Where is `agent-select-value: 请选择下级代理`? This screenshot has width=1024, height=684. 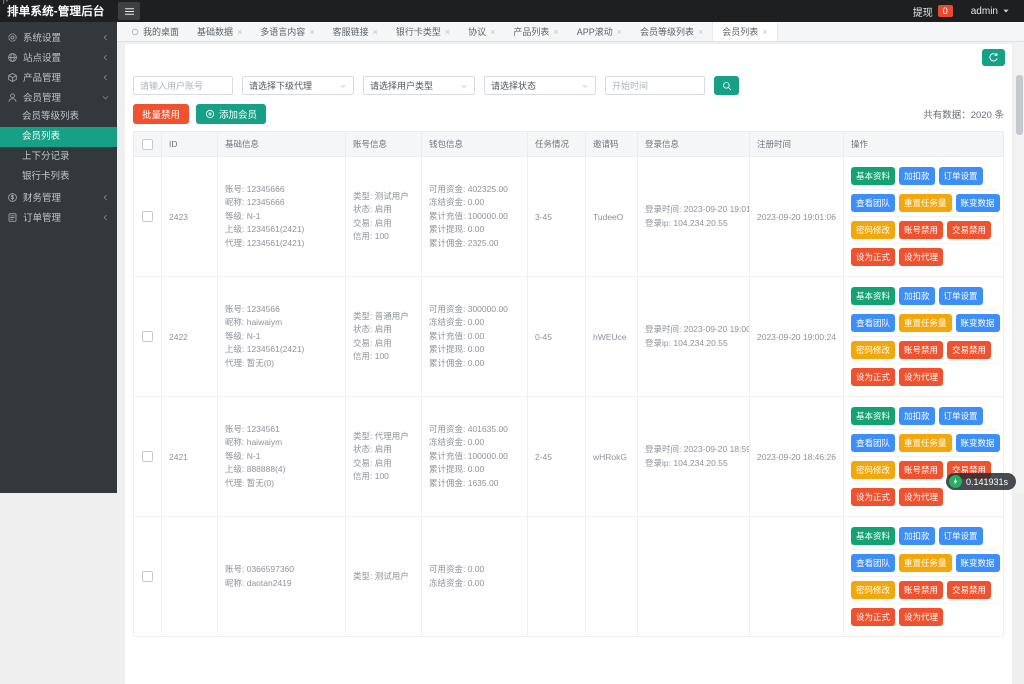 agent-select-value: 请选择下级代理 is located at coordinates (280, 85).